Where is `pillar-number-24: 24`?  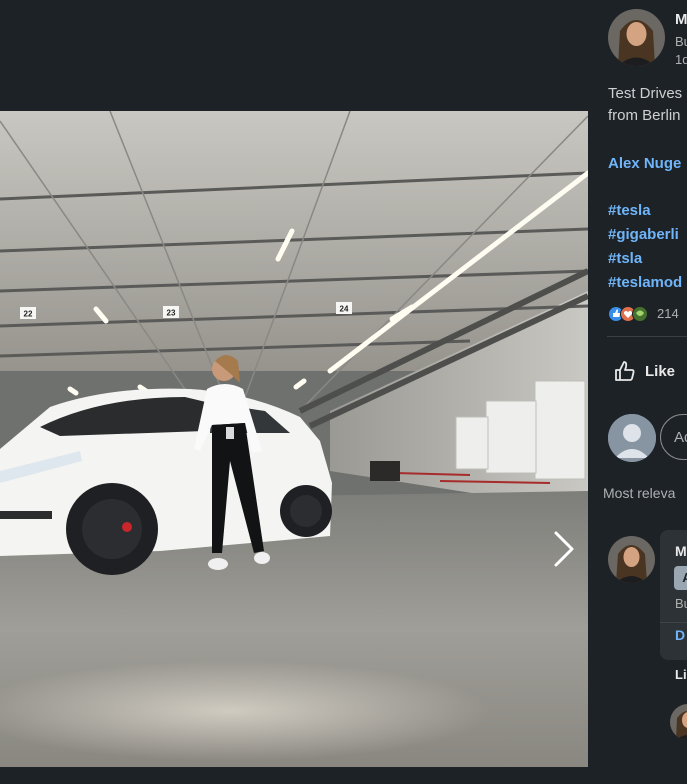
pillar-number-24: 24 is located at coordinates (344, 309).